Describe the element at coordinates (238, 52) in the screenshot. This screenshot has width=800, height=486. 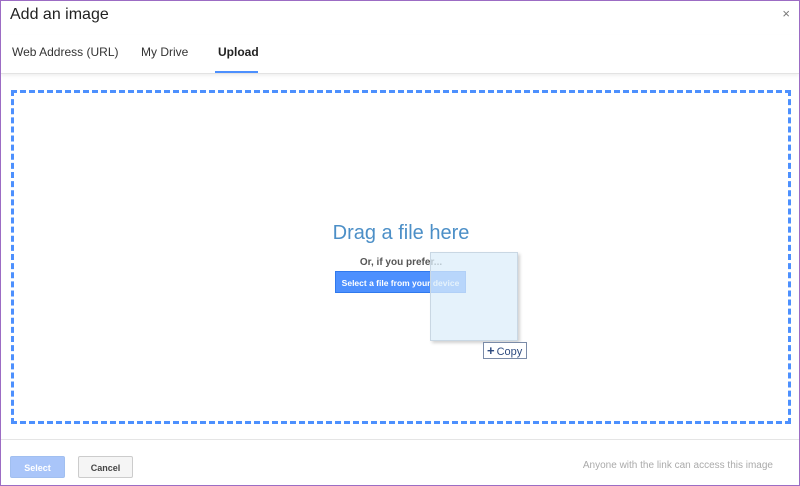
I see `tab-upload: Upload` at that location.